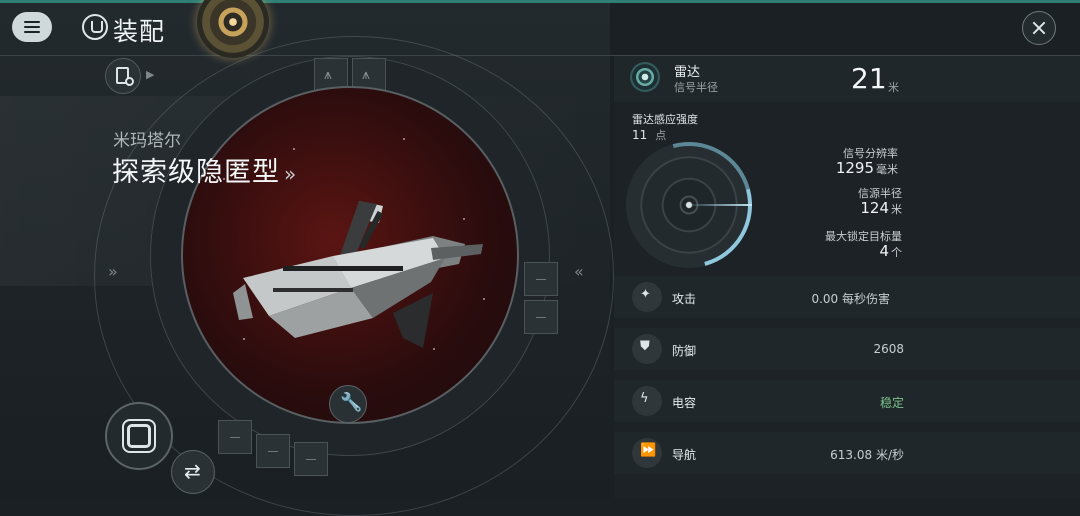 This screenshot has height=516, width=1080. What do you see at coordinates (665, 119) in the screenshot?
I see `sensor-strength-label: 雷达感应强度` at bounding box center [665, 119].